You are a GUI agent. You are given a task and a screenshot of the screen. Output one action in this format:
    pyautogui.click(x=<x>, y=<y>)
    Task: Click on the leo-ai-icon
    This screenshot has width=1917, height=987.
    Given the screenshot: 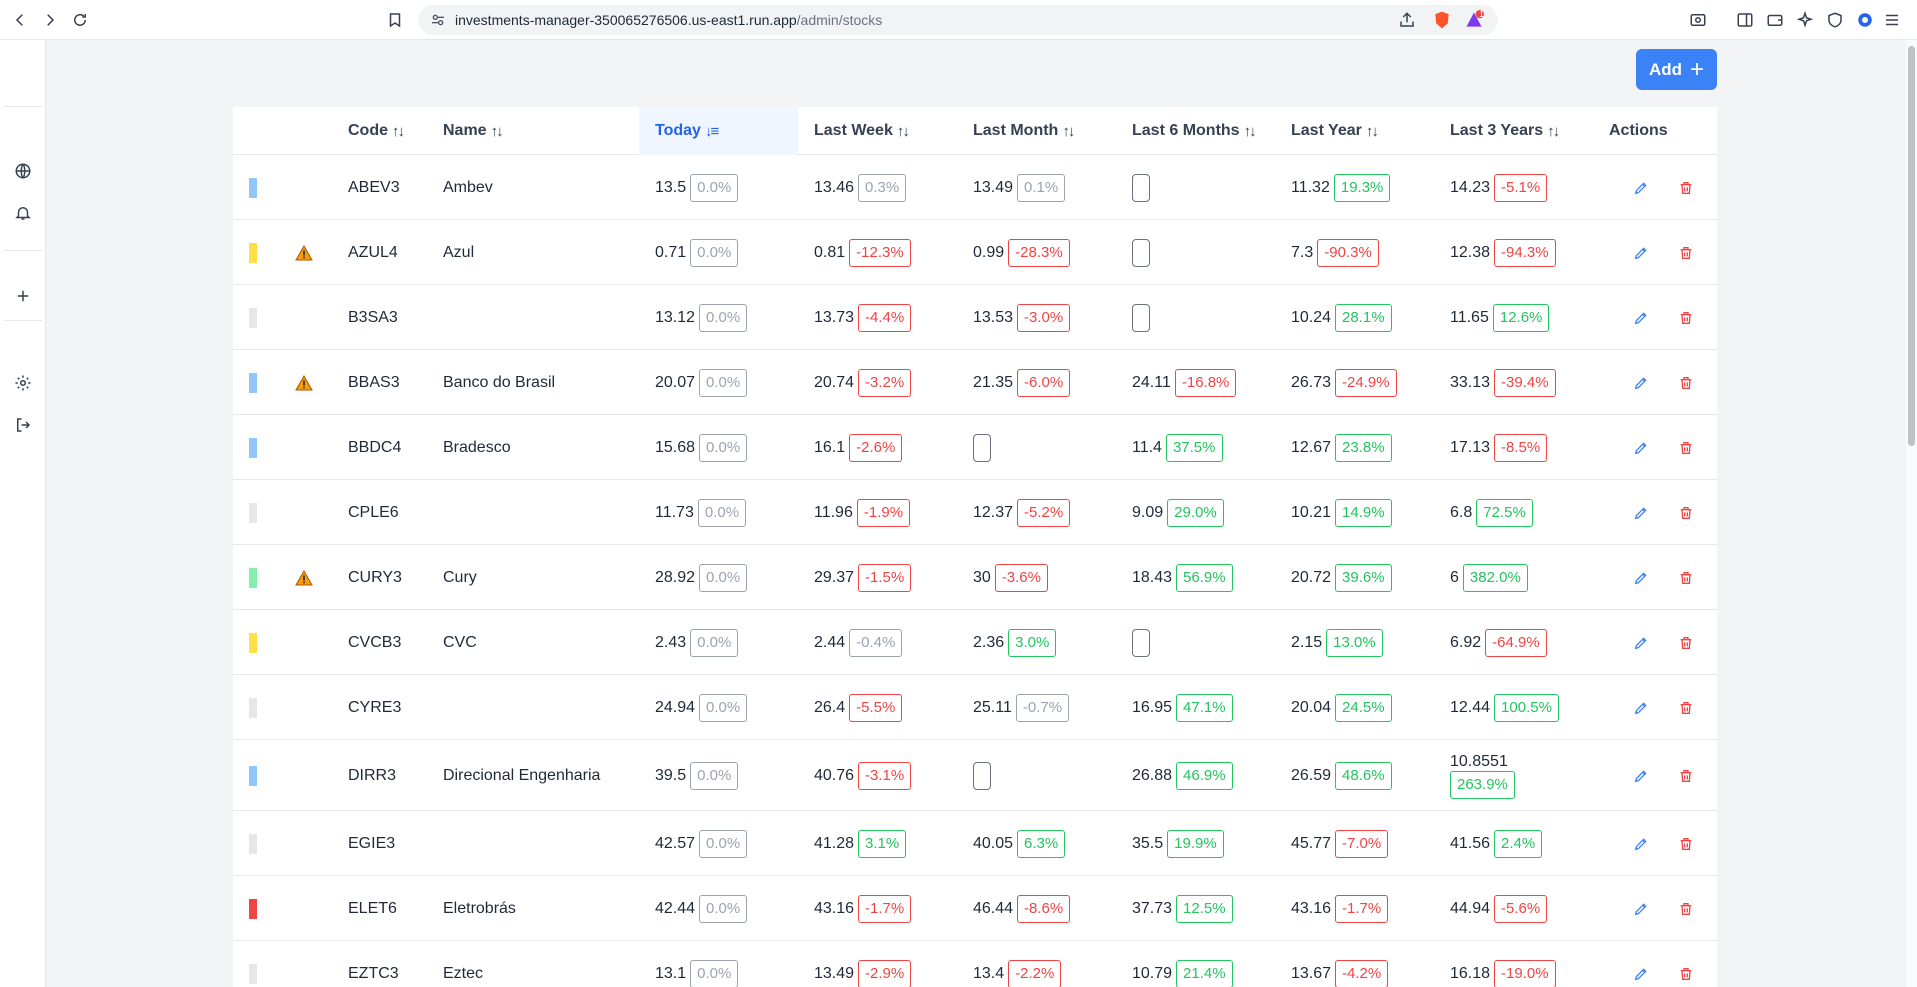 What is the action you would take?
    pyautogui.click(x=1805, y=20)
    